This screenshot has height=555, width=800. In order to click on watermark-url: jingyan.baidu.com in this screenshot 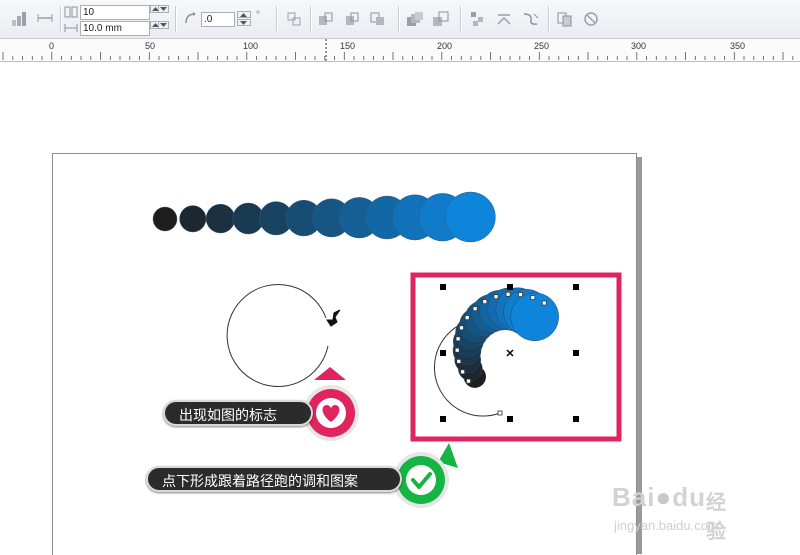, I will do `click(666, 525)`.